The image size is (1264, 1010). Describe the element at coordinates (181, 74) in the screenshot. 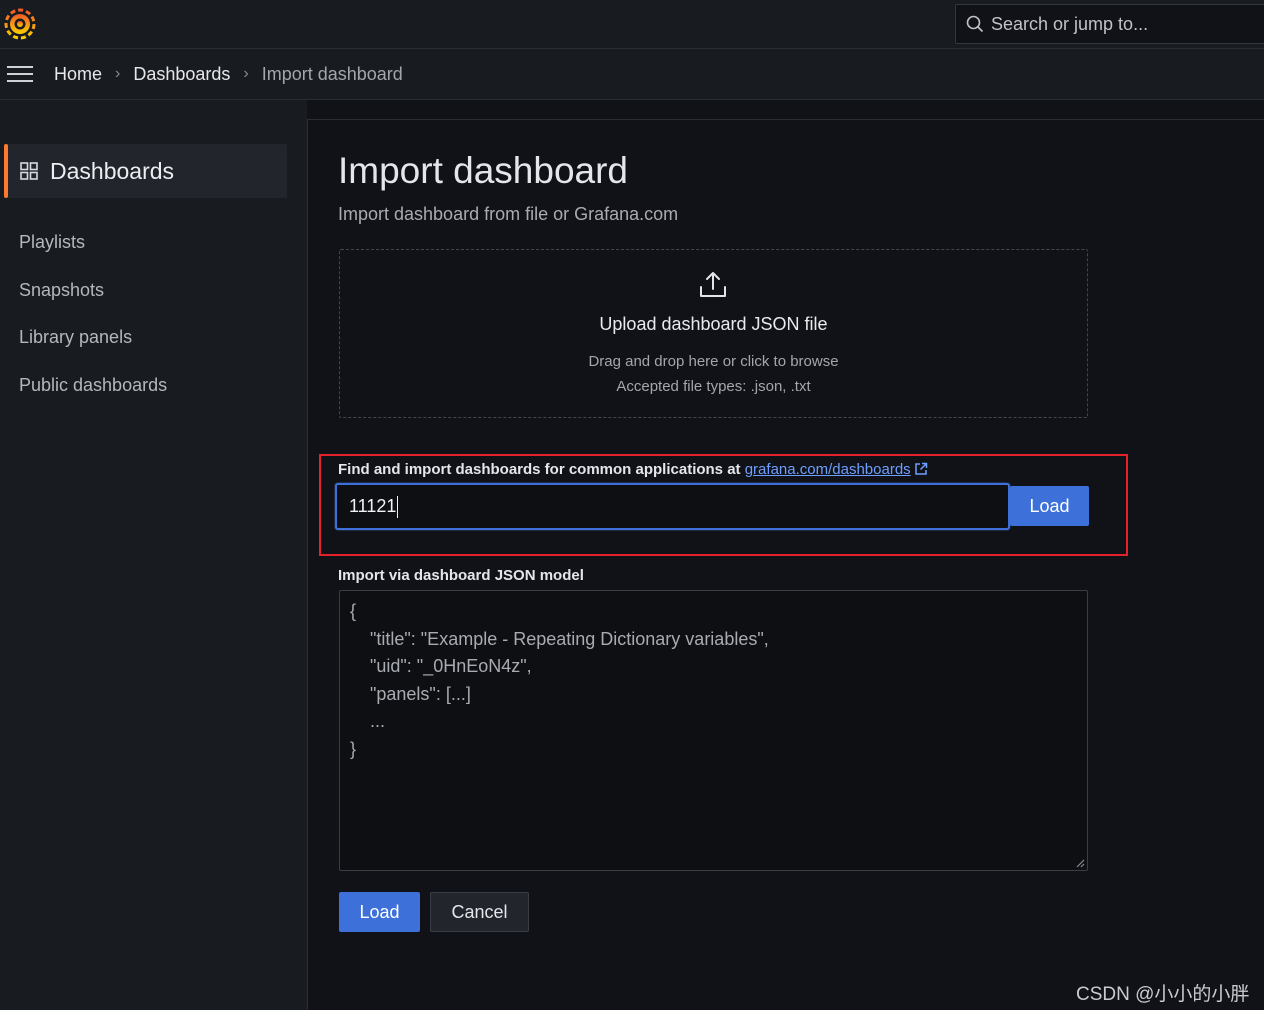

I see `breadcrumb-dashboards: Dashboards` at that location.